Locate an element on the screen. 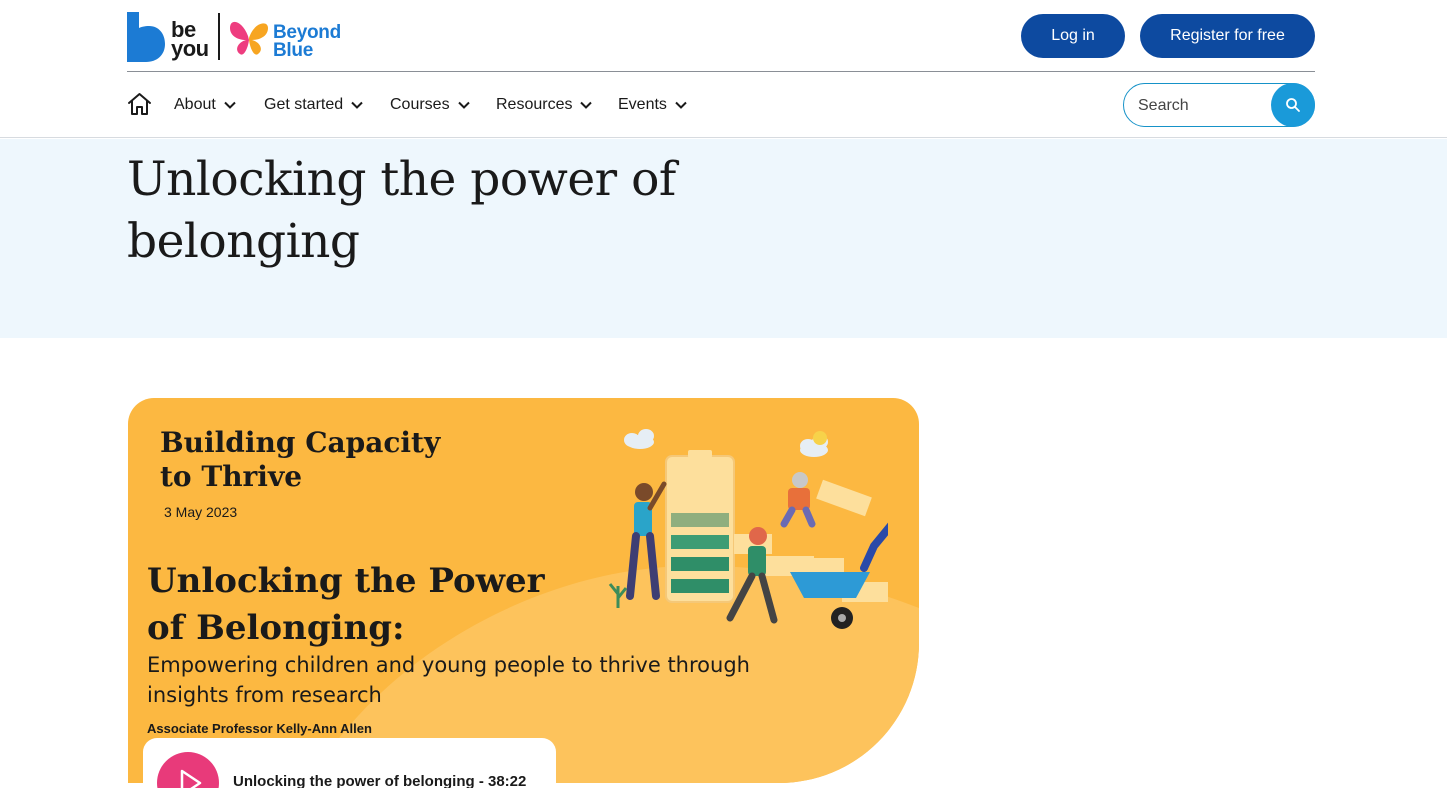 The height and width of the screenshot is (788, 1447). nav-item-label: Events is located at coordinates (642, 104).